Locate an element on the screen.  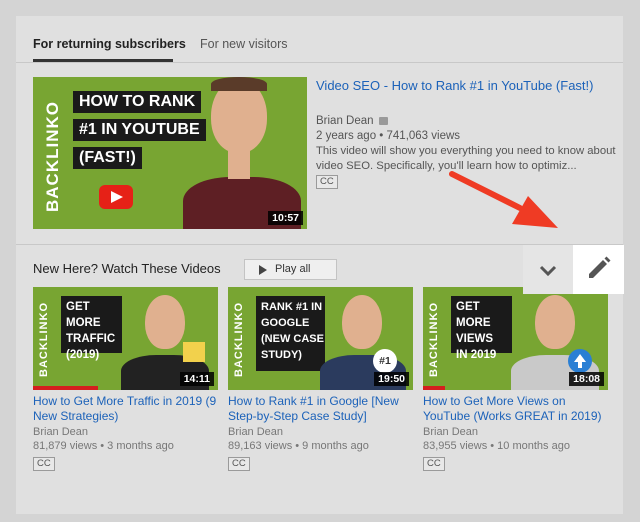
thumbnail-text-box: GET MORE TRAFFIC (2019) is located at coordinates (91, 328).